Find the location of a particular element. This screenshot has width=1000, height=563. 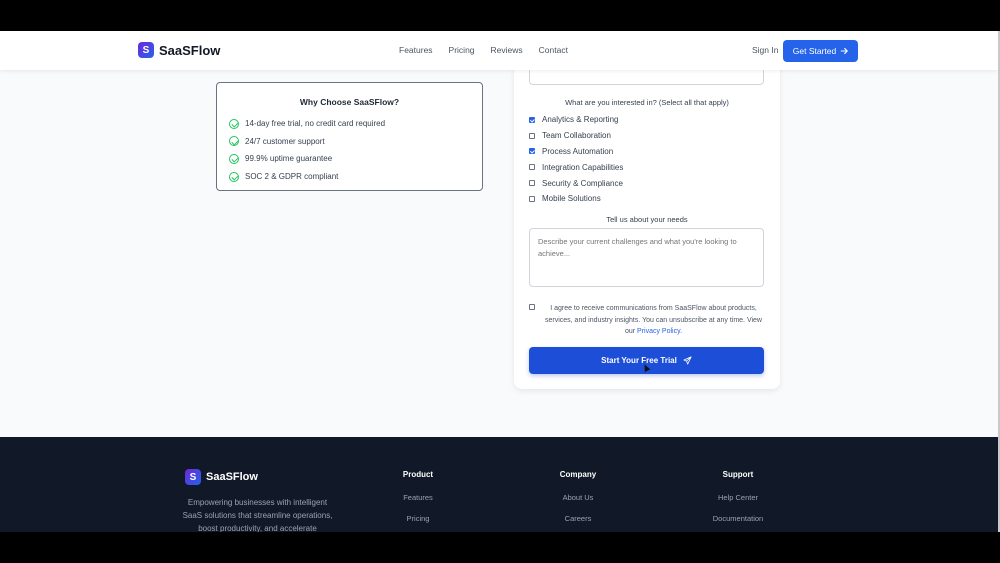

brand-logo: S SaaSFlow is located at coordinates (179, 50).